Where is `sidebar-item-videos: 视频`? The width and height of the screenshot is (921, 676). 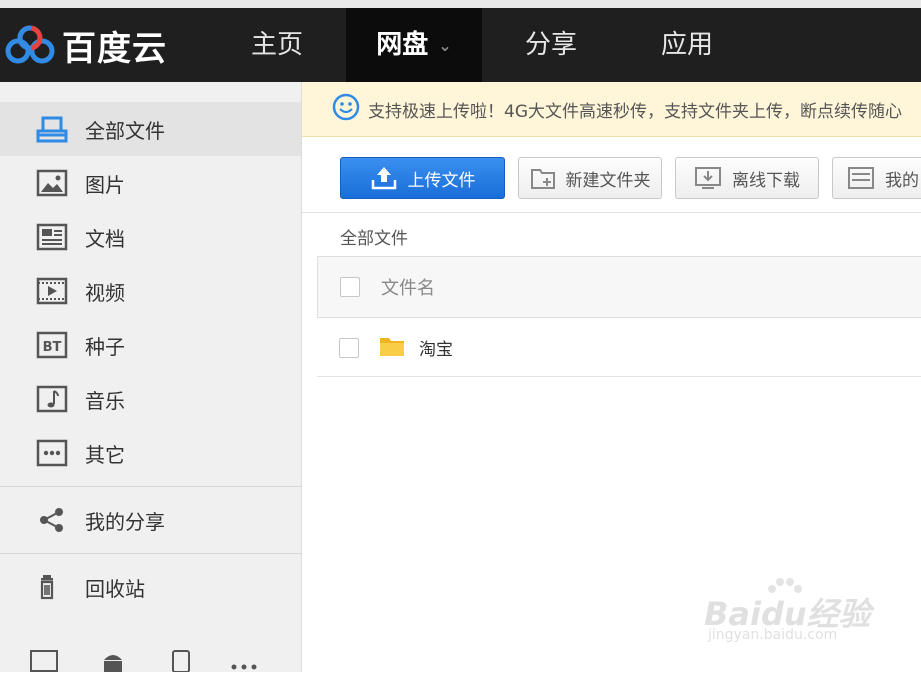
sidebar-item-videos: 视频 is located at coordinates (150, 291).